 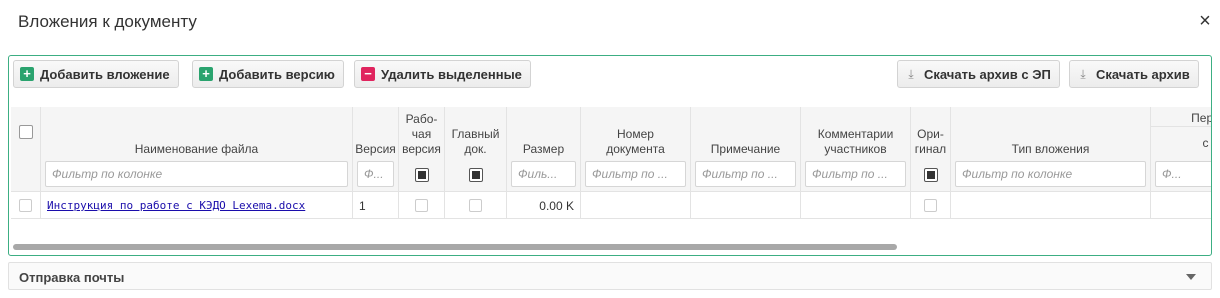 I want to click on column-attachment-type-label: Тип вложения, so click(x=1050, y=149).